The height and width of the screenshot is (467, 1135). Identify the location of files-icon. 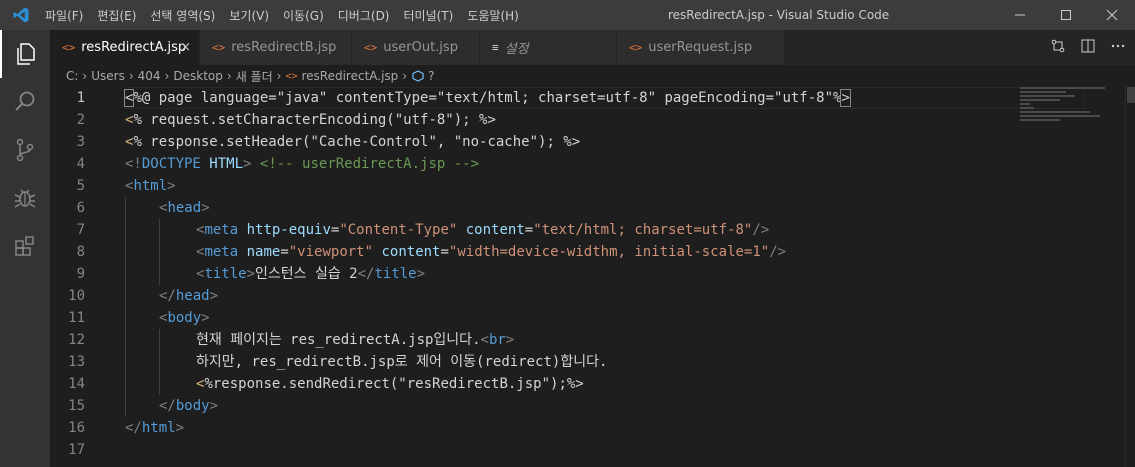
(26, 54).